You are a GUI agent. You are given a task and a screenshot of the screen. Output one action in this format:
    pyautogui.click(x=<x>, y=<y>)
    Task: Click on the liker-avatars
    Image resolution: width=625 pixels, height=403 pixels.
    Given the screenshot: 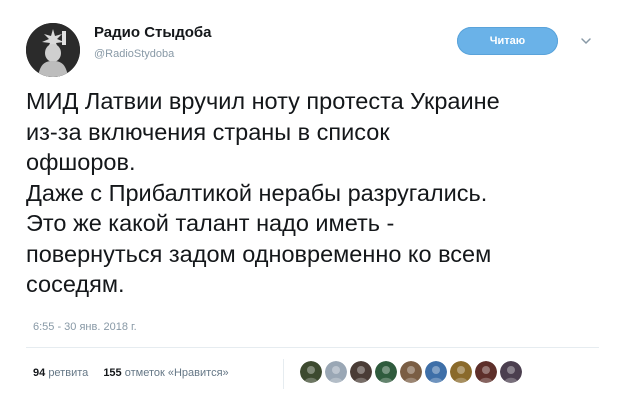 What is the action you would take?
    pyautogui.click(x=411, y=372)
    